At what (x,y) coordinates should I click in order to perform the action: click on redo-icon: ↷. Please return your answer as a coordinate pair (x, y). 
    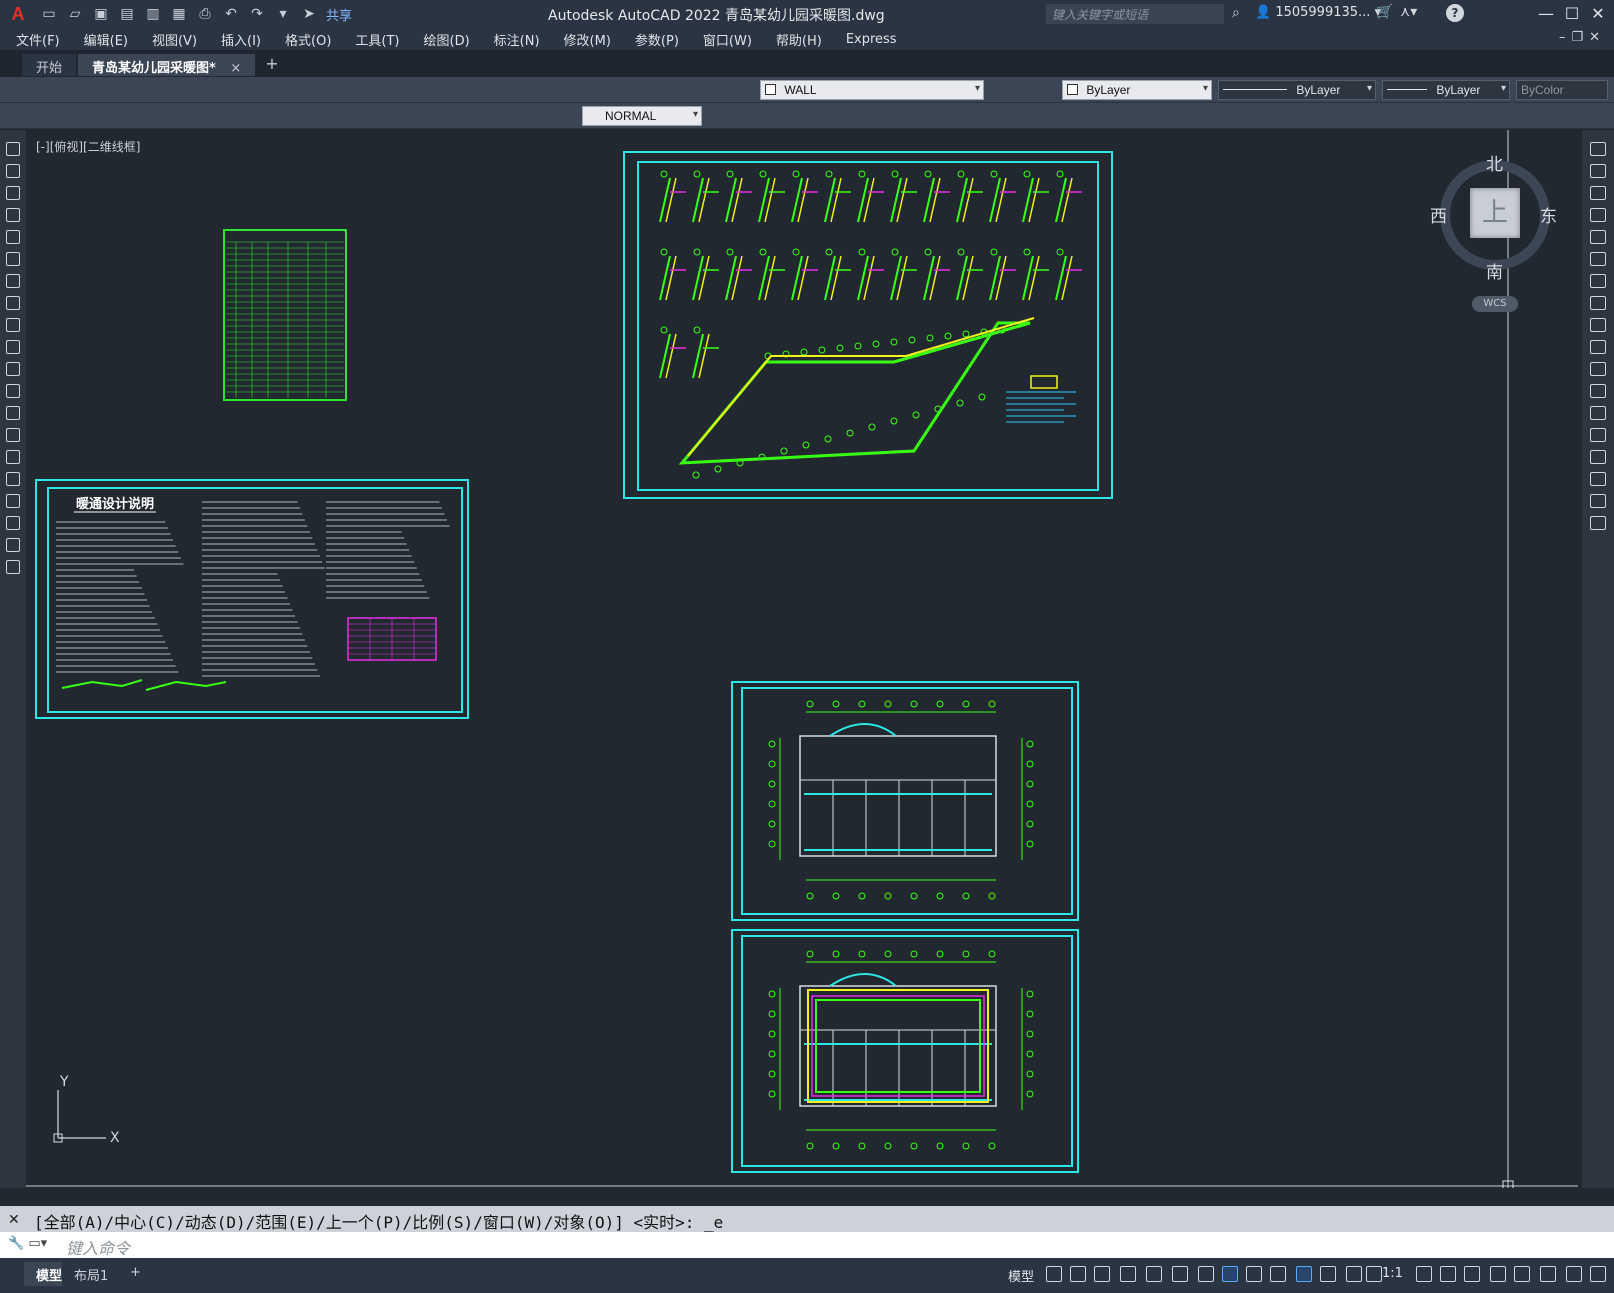
    Looking at the image, I should click on (257, 14).